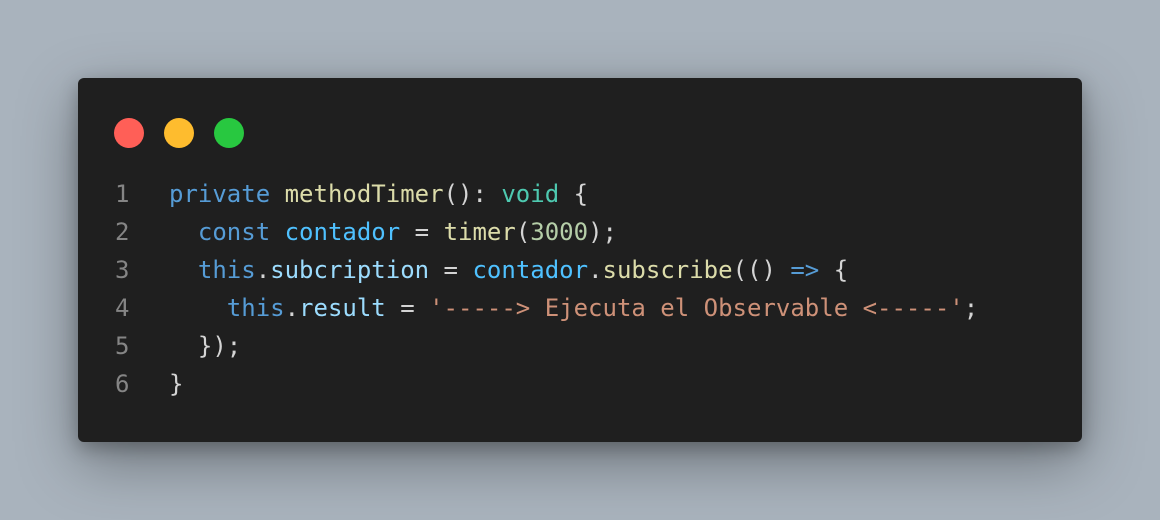 The image size is (1160, 520). I want to click on code-token: =>, so click(805, 270).